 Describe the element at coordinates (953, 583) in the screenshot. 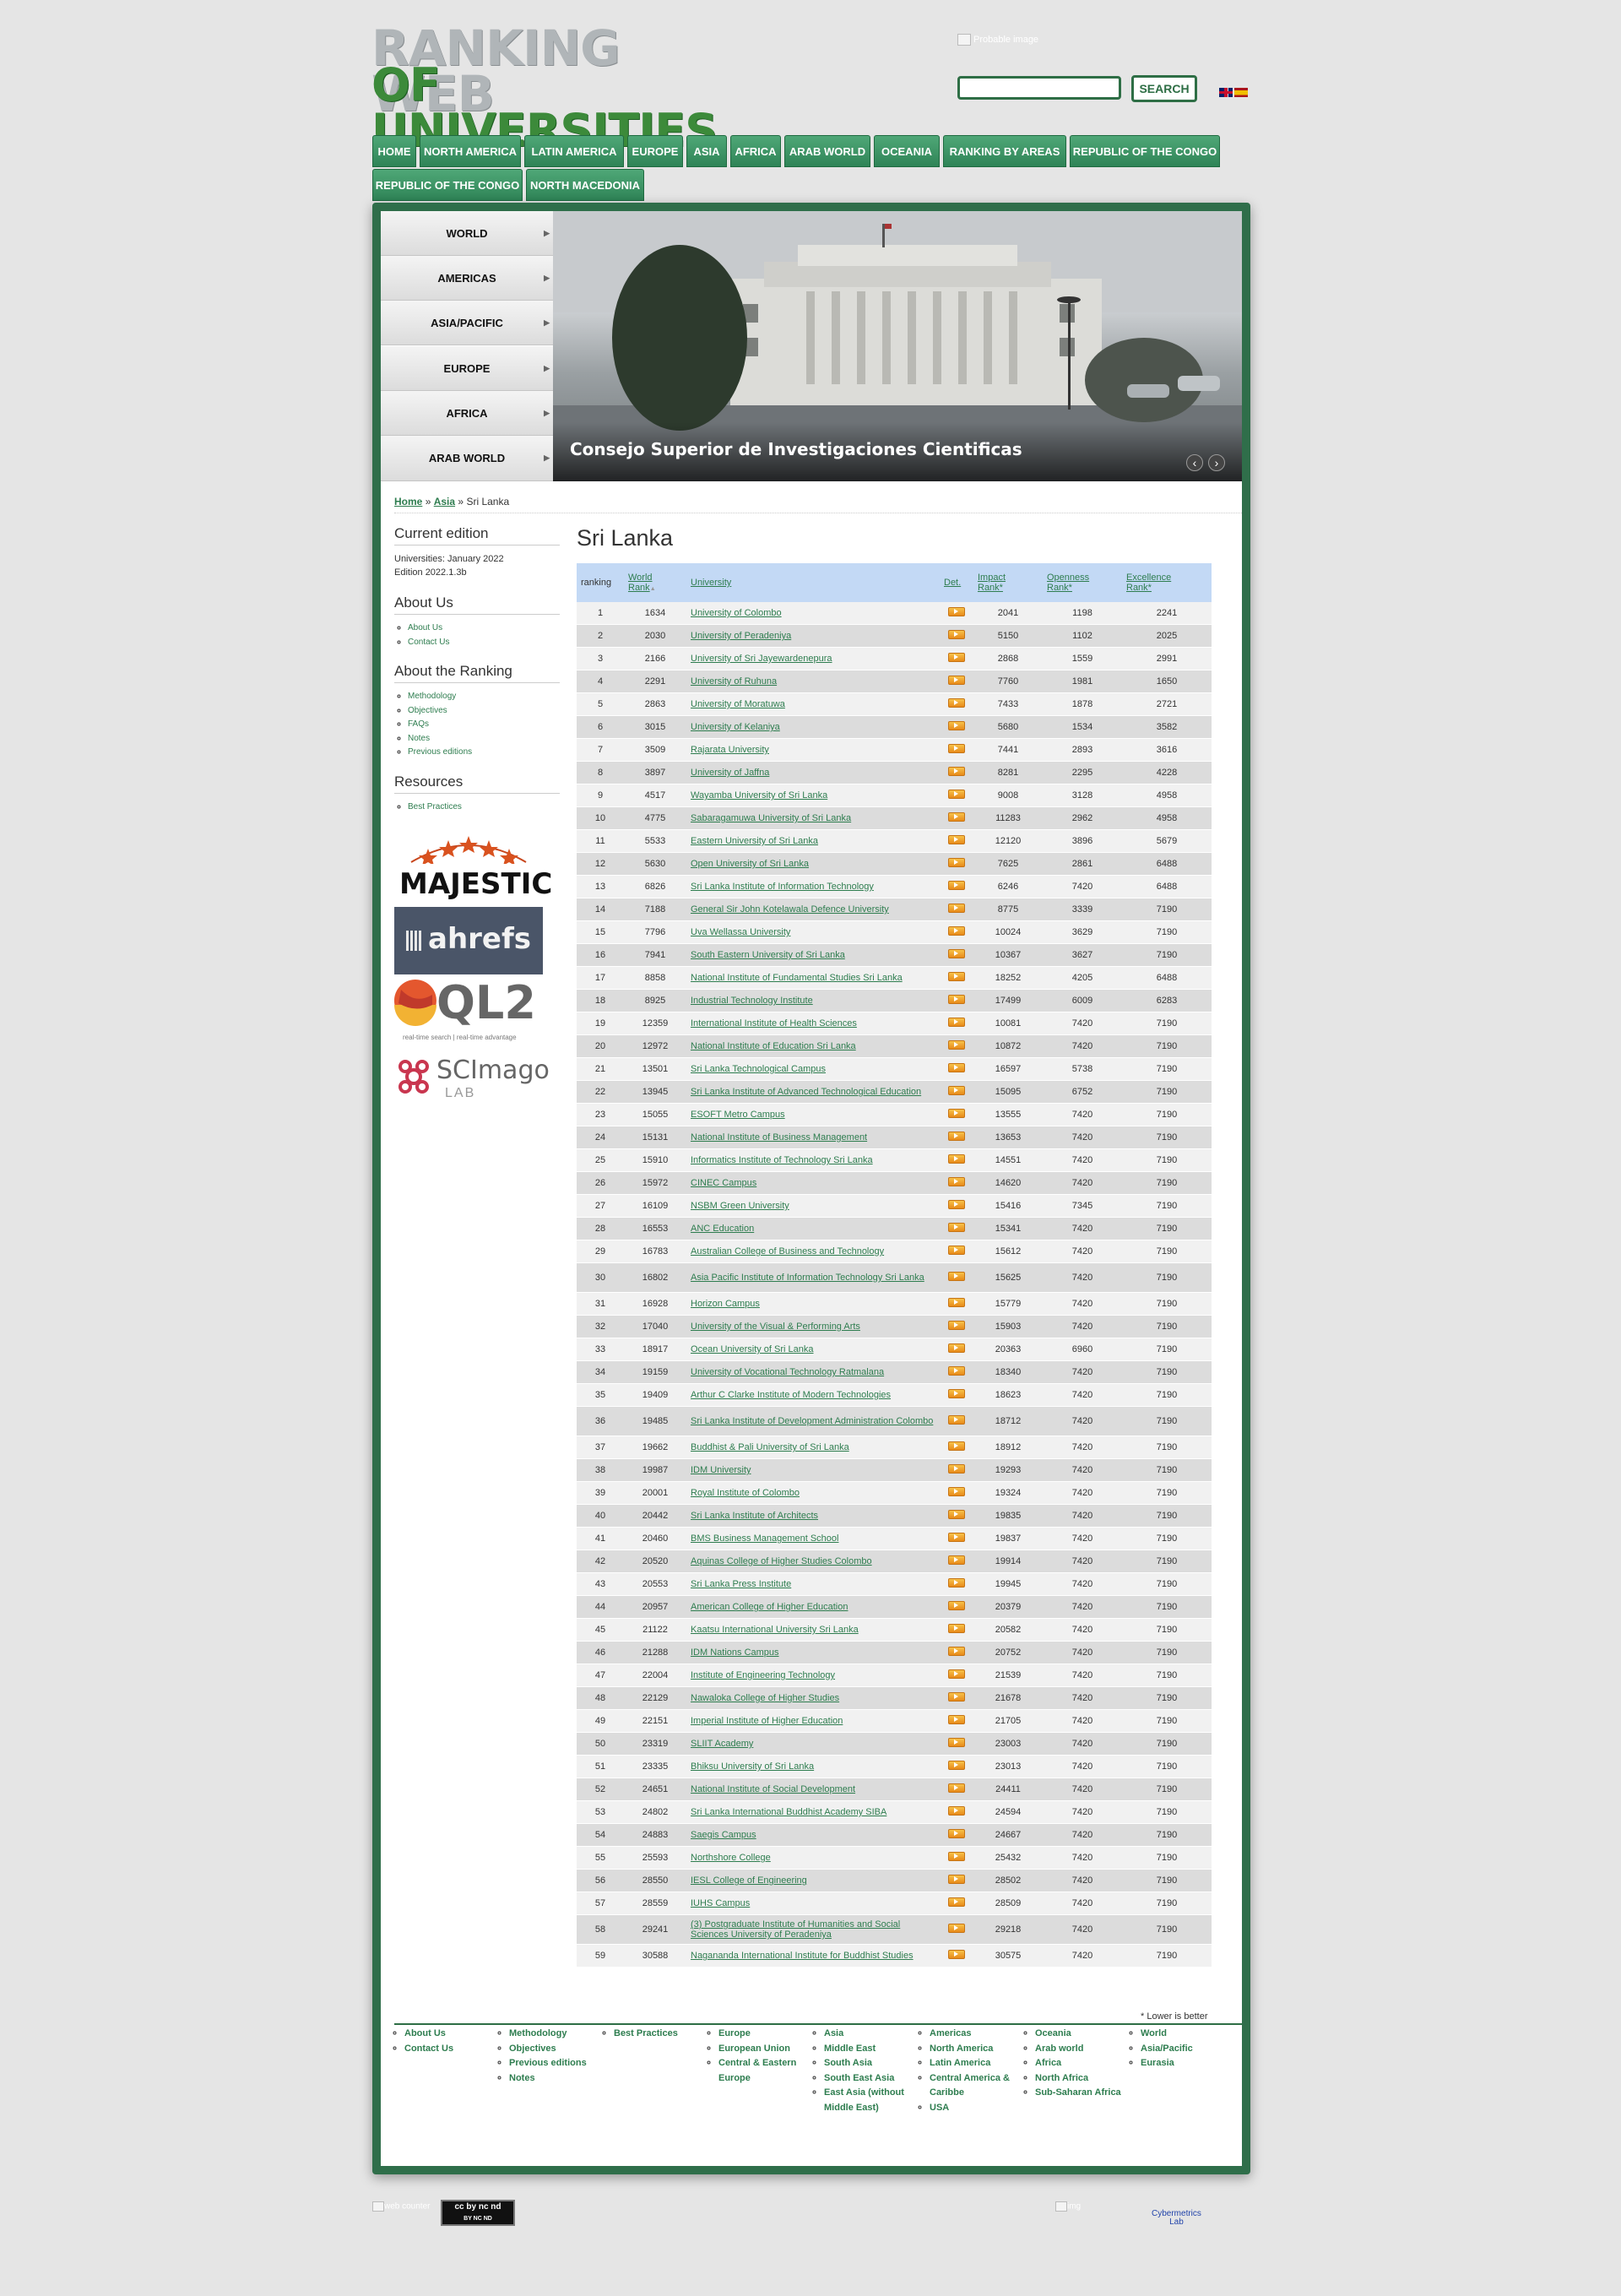

I see `det-sort-link: Det.` at that location.